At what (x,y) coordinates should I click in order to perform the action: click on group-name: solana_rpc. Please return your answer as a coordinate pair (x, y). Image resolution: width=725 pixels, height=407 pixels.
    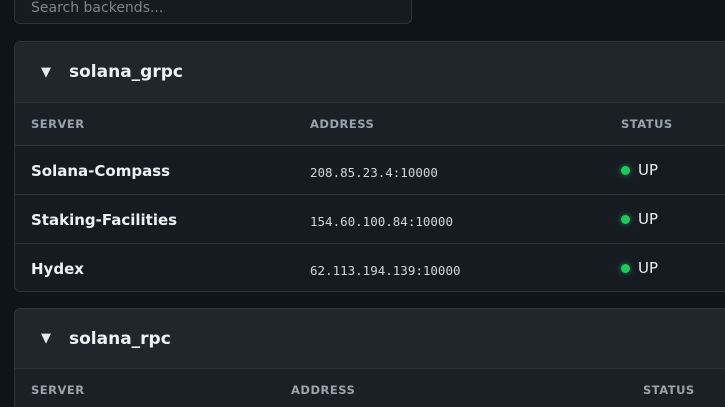
    Looking at the image, I should click on (120, 338).